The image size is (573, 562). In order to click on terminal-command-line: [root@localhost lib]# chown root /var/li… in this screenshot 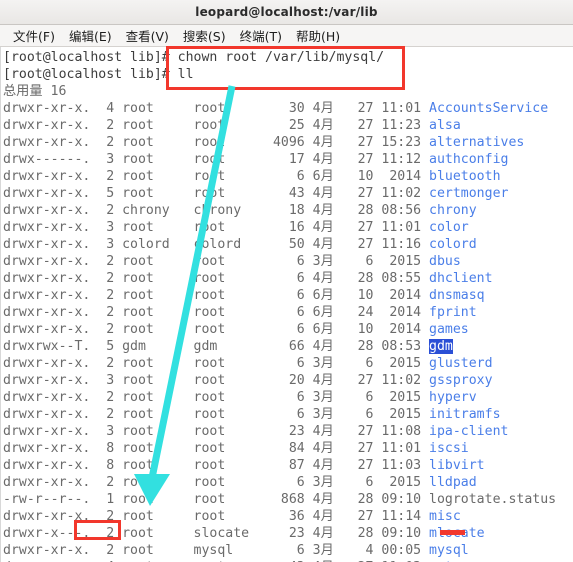, I will do `click(194, 57)`.